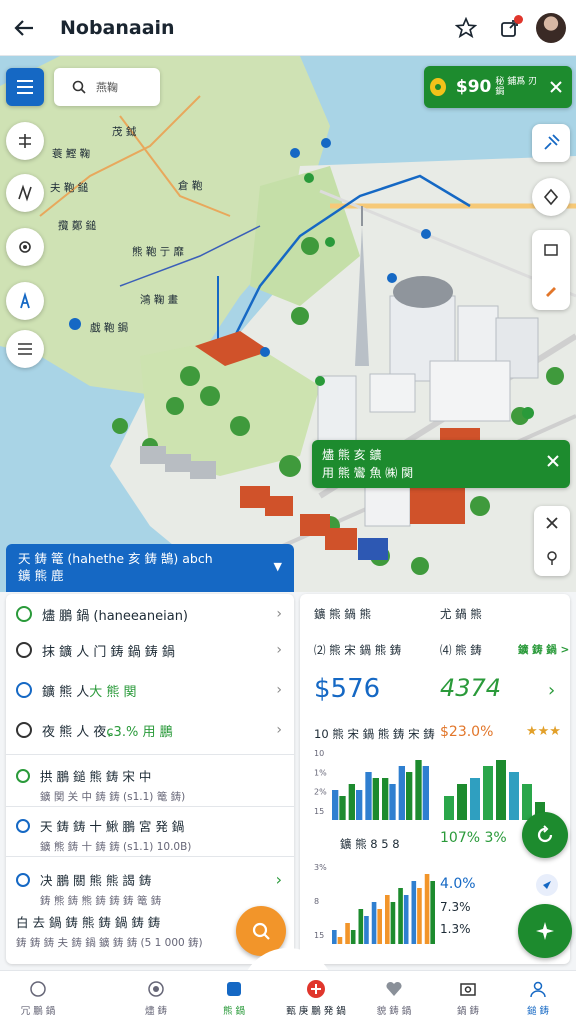 This screenshot has width=576, height=1024. What do you see at coordinates (25, 247) in the screenshot?
I see `settings-tool-button` at bounding box center [25, 247].